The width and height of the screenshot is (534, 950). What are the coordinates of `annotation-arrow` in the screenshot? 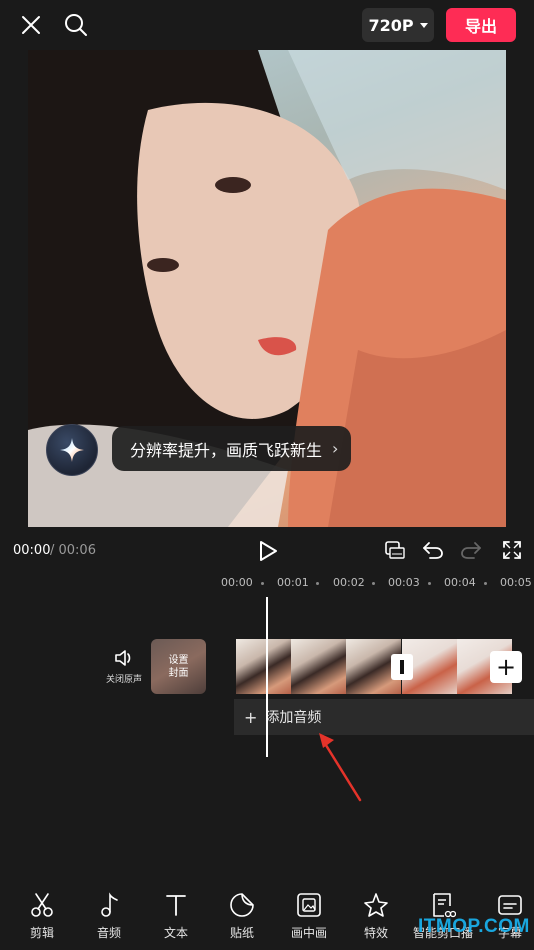 It's located at (340, 767).